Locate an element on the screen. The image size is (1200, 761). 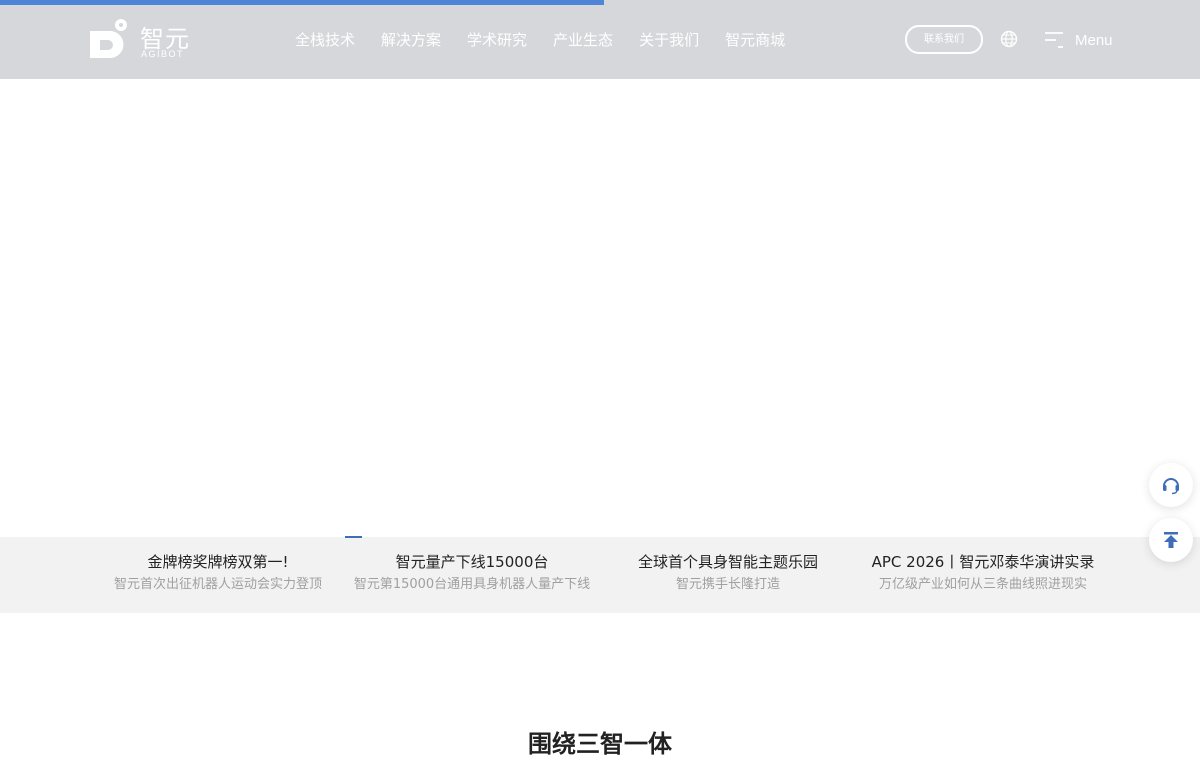
back-to-top-button is located at coordinates (1171, 540).